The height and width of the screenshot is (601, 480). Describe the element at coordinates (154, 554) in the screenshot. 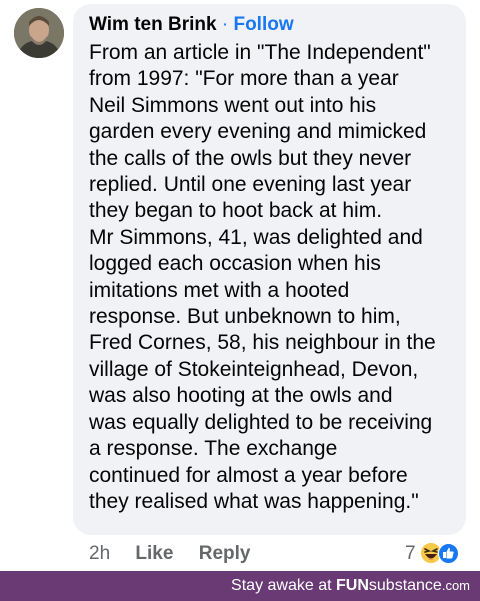

I see `like-button: Like` at that location.